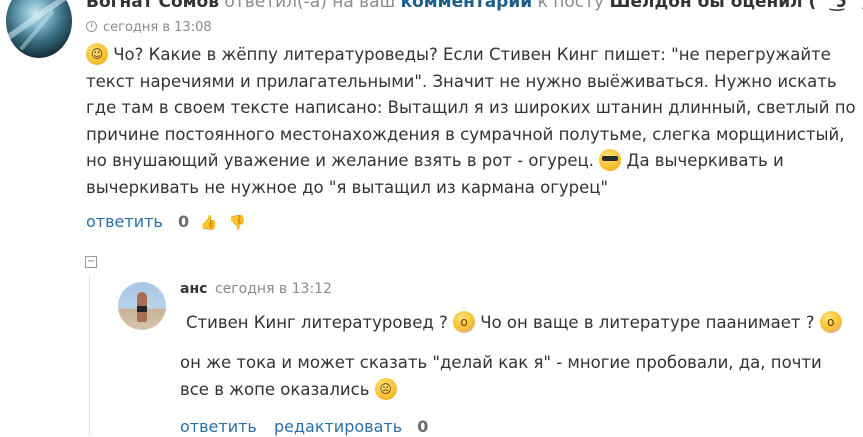 The image size is (863, 437). What do you see at coordinates (310, 6) in the screenshot?
I see `reply-notice: ответил(-а) на ваш` at bounding box center [310, 6].